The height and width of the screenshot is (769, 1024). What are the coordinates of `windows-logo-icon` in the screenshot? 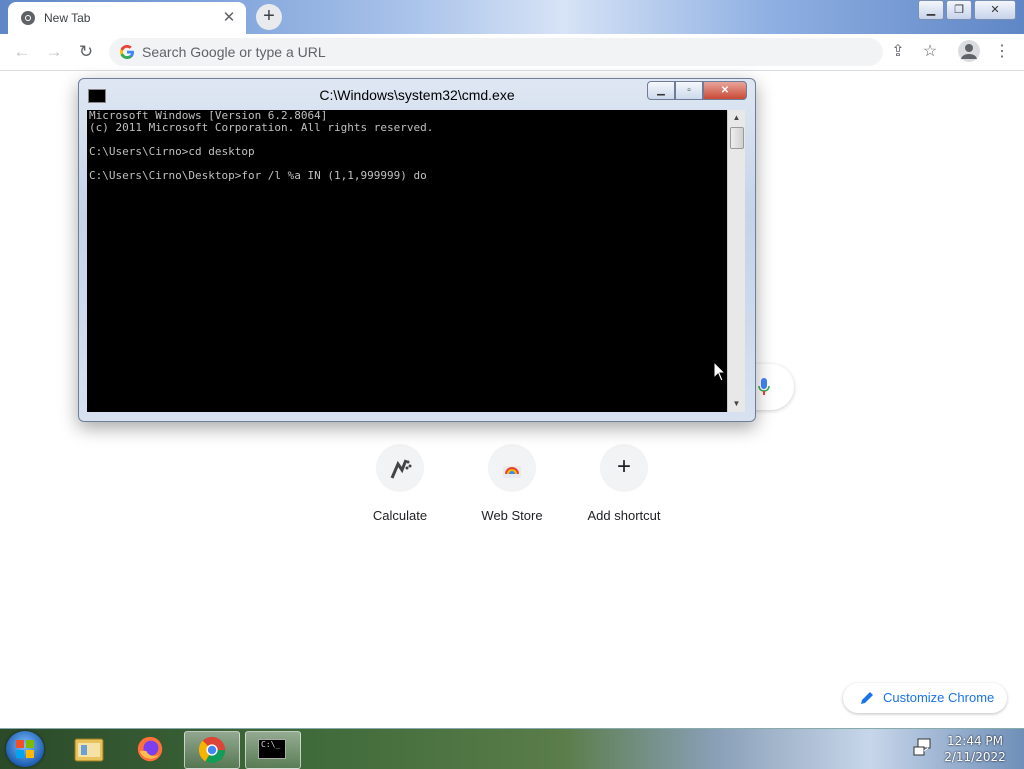 It's located at (25, 749).